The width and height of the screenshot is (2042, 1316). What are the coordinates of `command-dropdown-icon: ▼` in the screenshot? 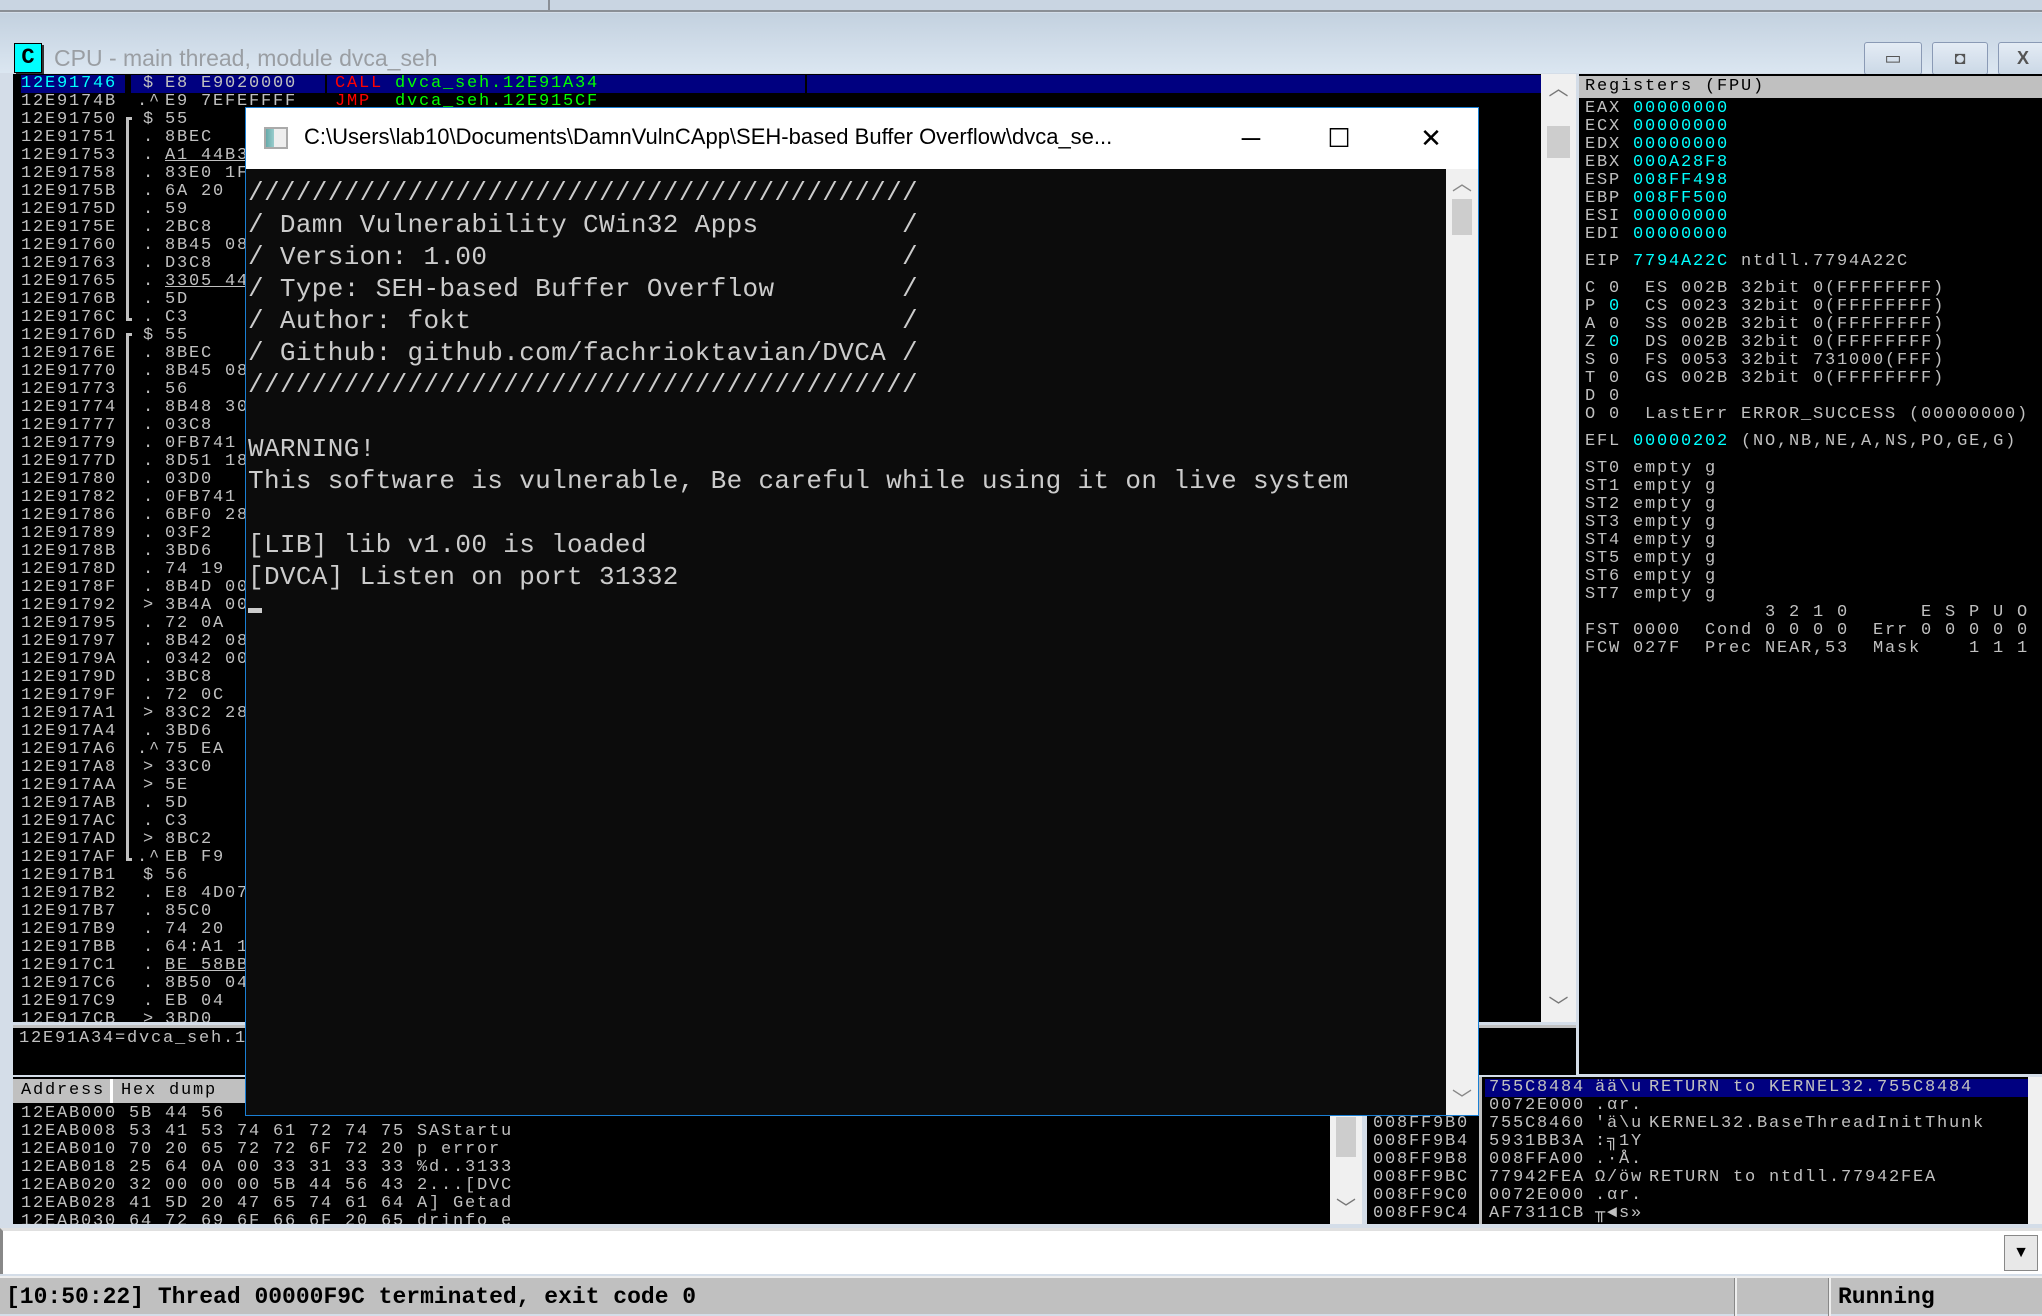 It's located at (2021, 1253).